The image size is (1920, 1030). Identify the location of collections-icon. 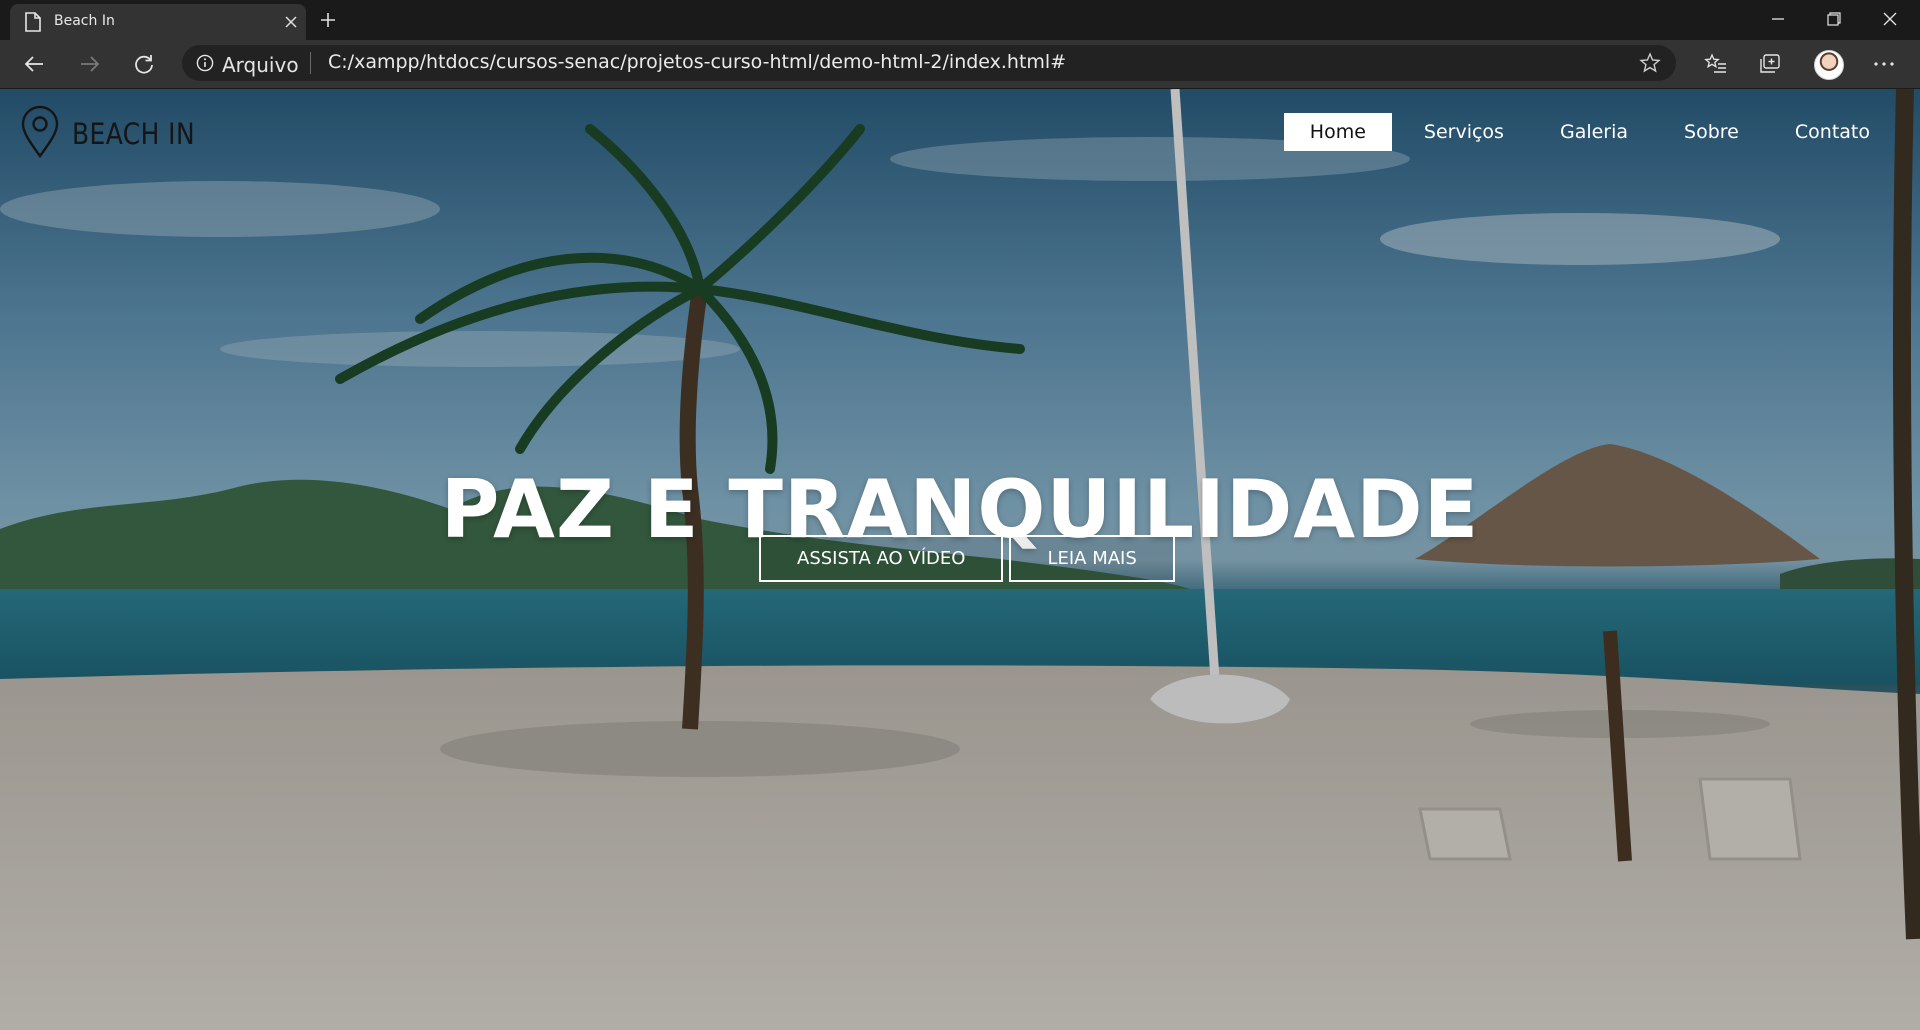
(1770, 64).